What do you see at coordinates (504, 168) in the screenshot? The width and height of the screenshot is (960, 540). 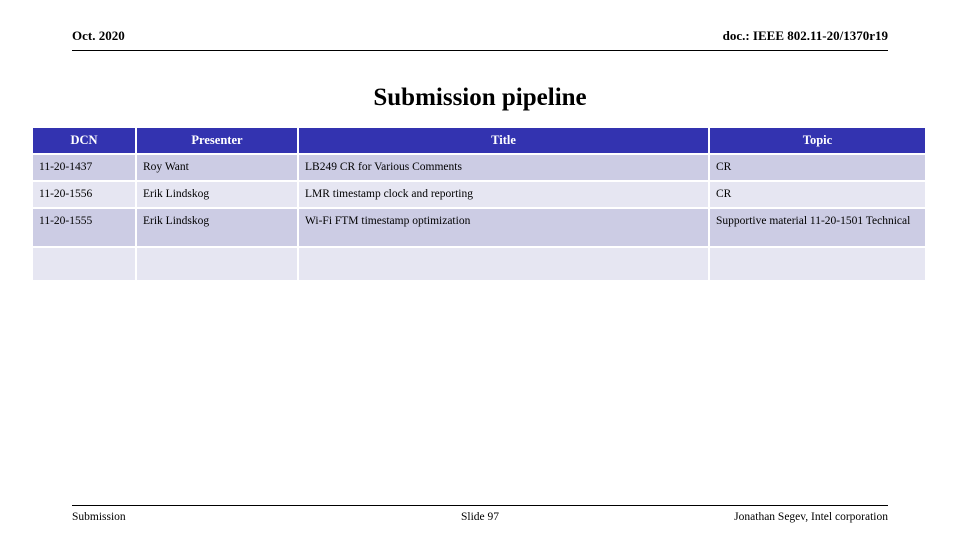 I see `cell-title: LB249 CR for Various Comments` at bounding box center [504, 168].